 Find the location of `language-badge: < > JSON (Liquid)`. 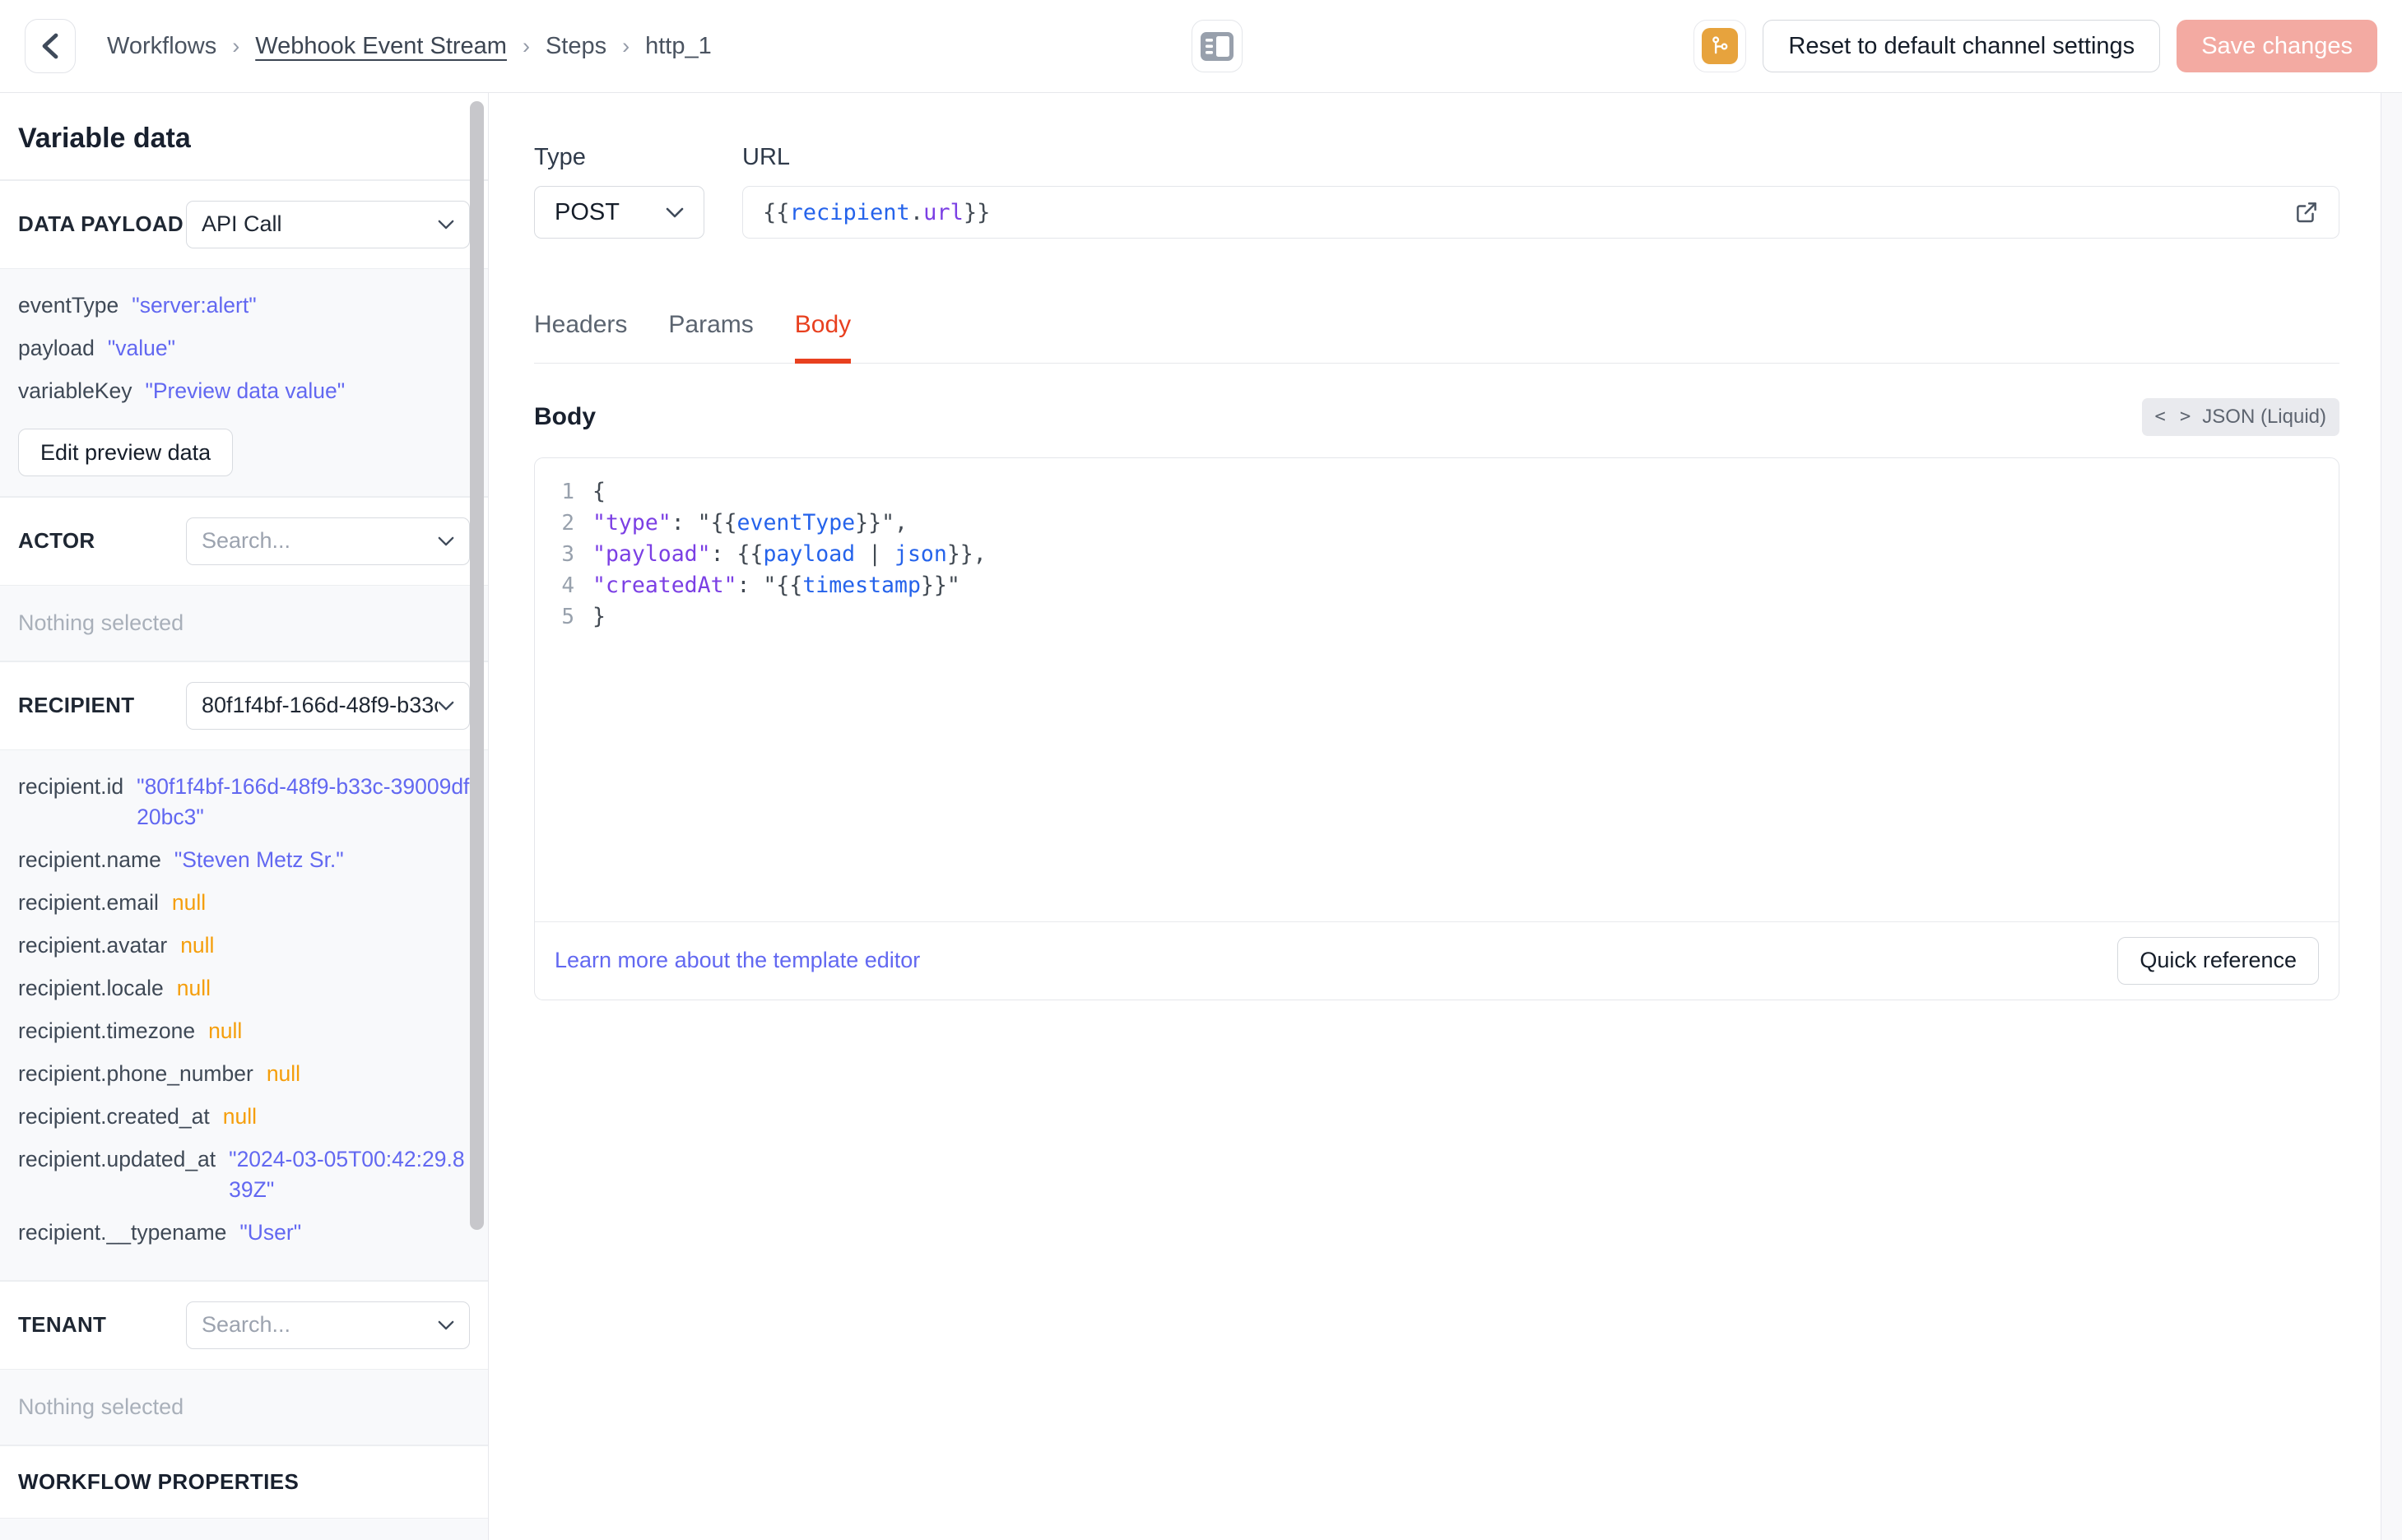

language-badge: < > JSON (Liquid) is located at coordinates (2240, 416).